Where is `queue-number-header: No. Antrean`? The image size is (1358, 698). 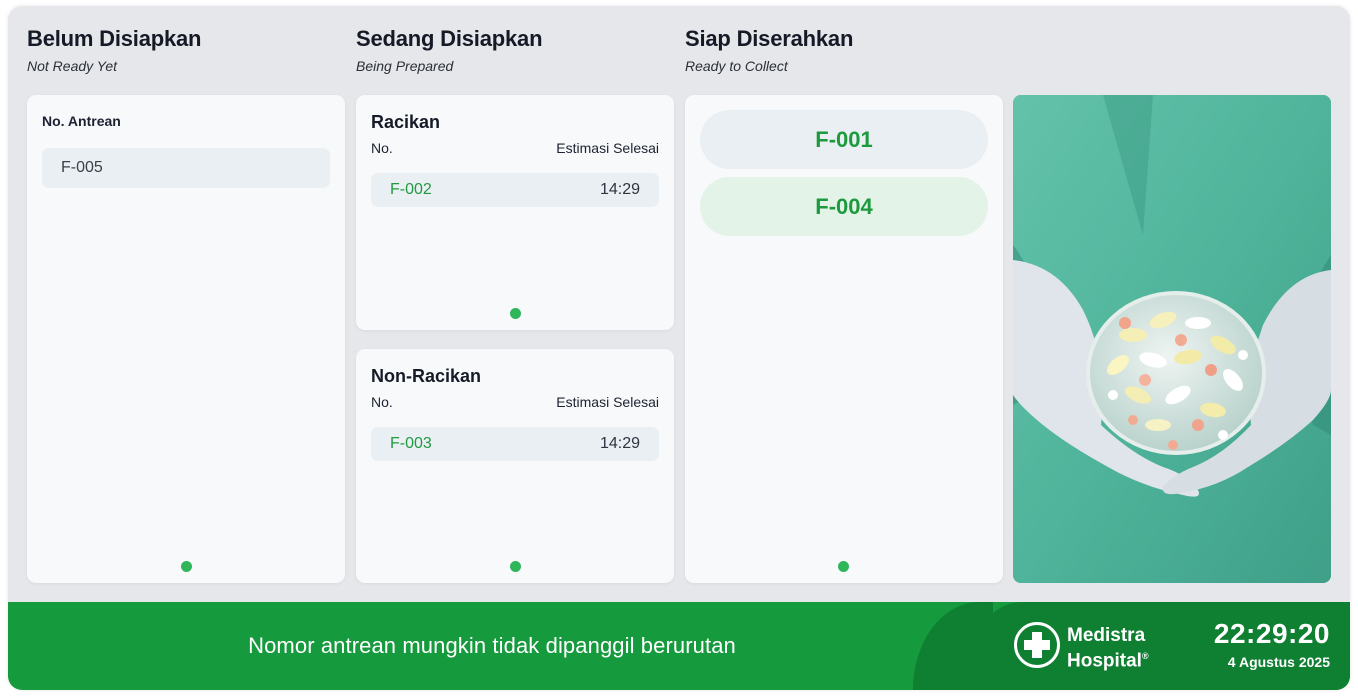 queue-number-header: No. Antrean is located at coordinates (81, 121).